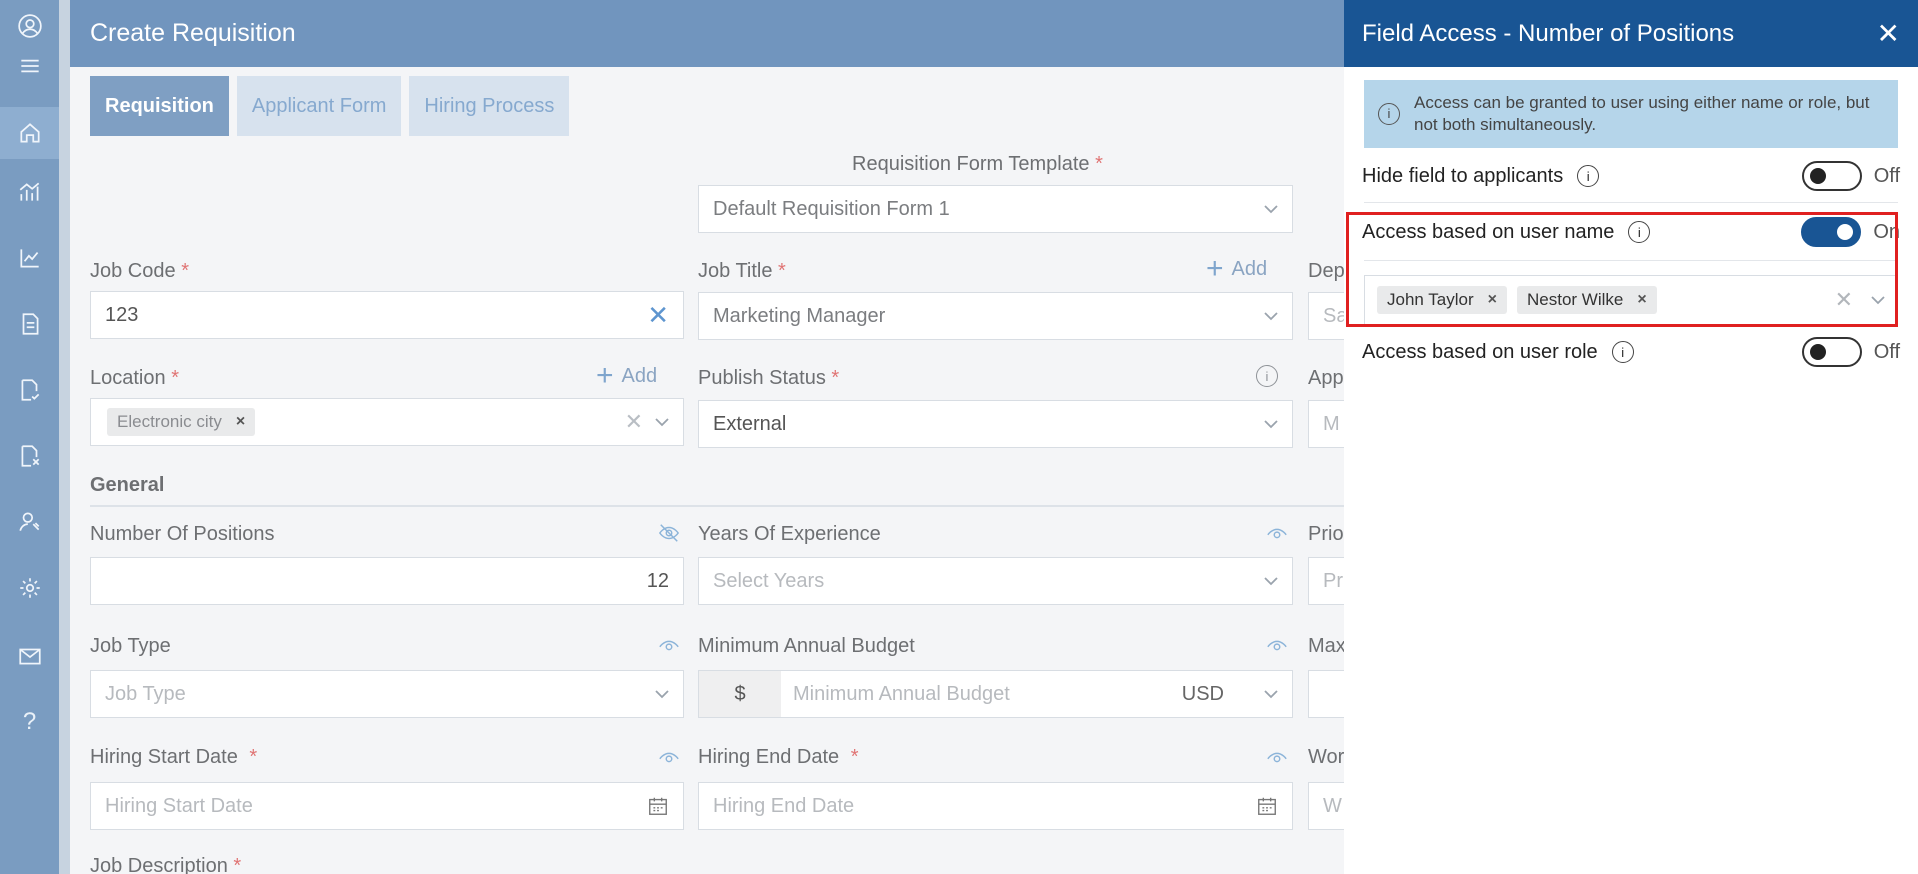 This screenshot has width=1918, height=874. What do you see at coordinates (995, 806) in the screenshot?
I see `end-date-input: Hiring End Date` at bounding box center [995, 806].